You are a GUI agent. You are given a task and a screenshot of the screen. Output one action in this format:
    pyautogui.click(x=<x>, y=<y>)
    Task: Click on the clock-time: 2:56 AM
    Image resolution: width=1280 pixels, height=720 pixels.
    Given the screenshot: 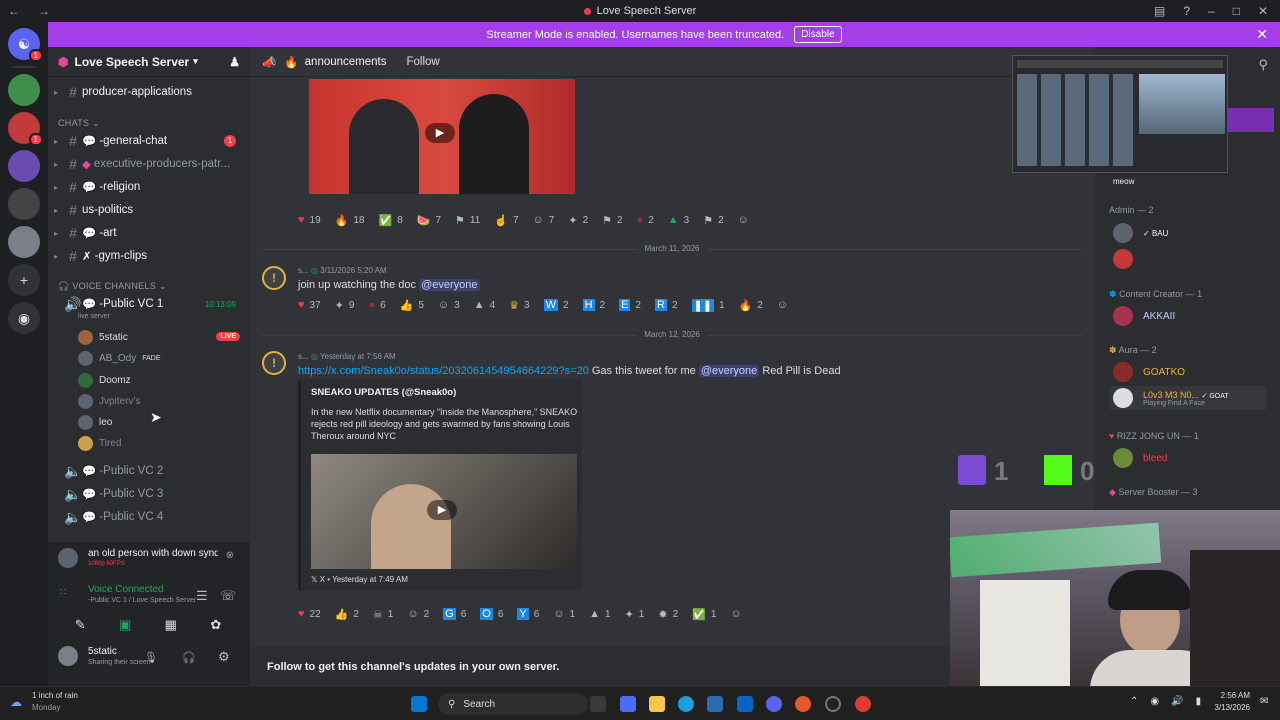 What is the action you would take?
    pyautogui.click(x=1229, y=695)
    